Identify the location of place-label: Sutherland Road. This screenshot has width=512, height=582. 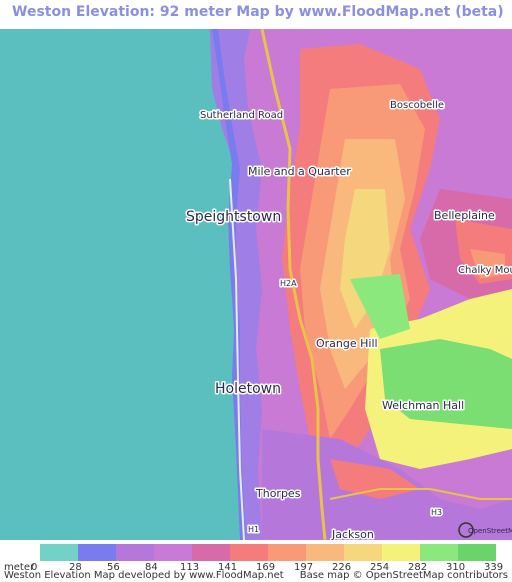
(241, 115).